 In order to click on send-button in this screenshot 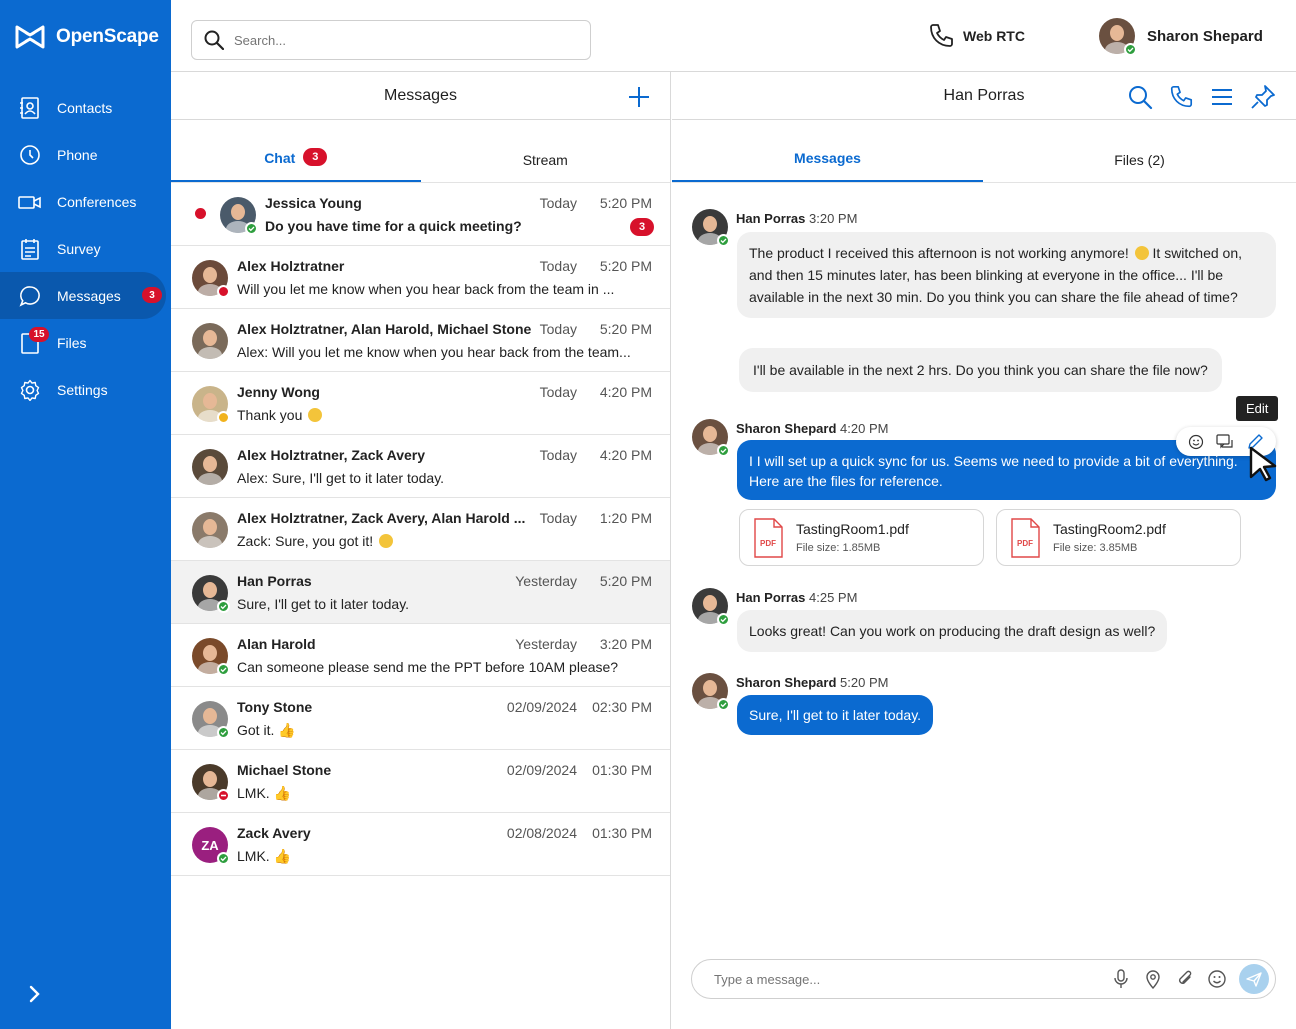, I will do `click(1254, 979)`.